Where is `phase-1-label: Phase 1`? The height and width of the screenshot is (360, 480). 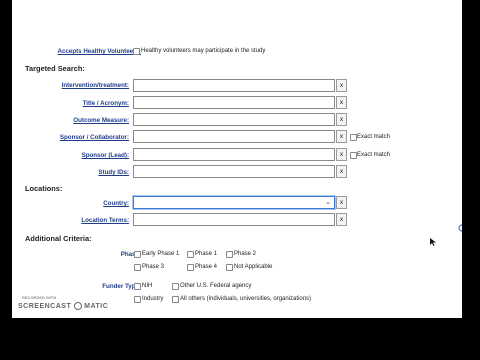
phase-1-label: Phase 1 is located at coordinates (206, 254).